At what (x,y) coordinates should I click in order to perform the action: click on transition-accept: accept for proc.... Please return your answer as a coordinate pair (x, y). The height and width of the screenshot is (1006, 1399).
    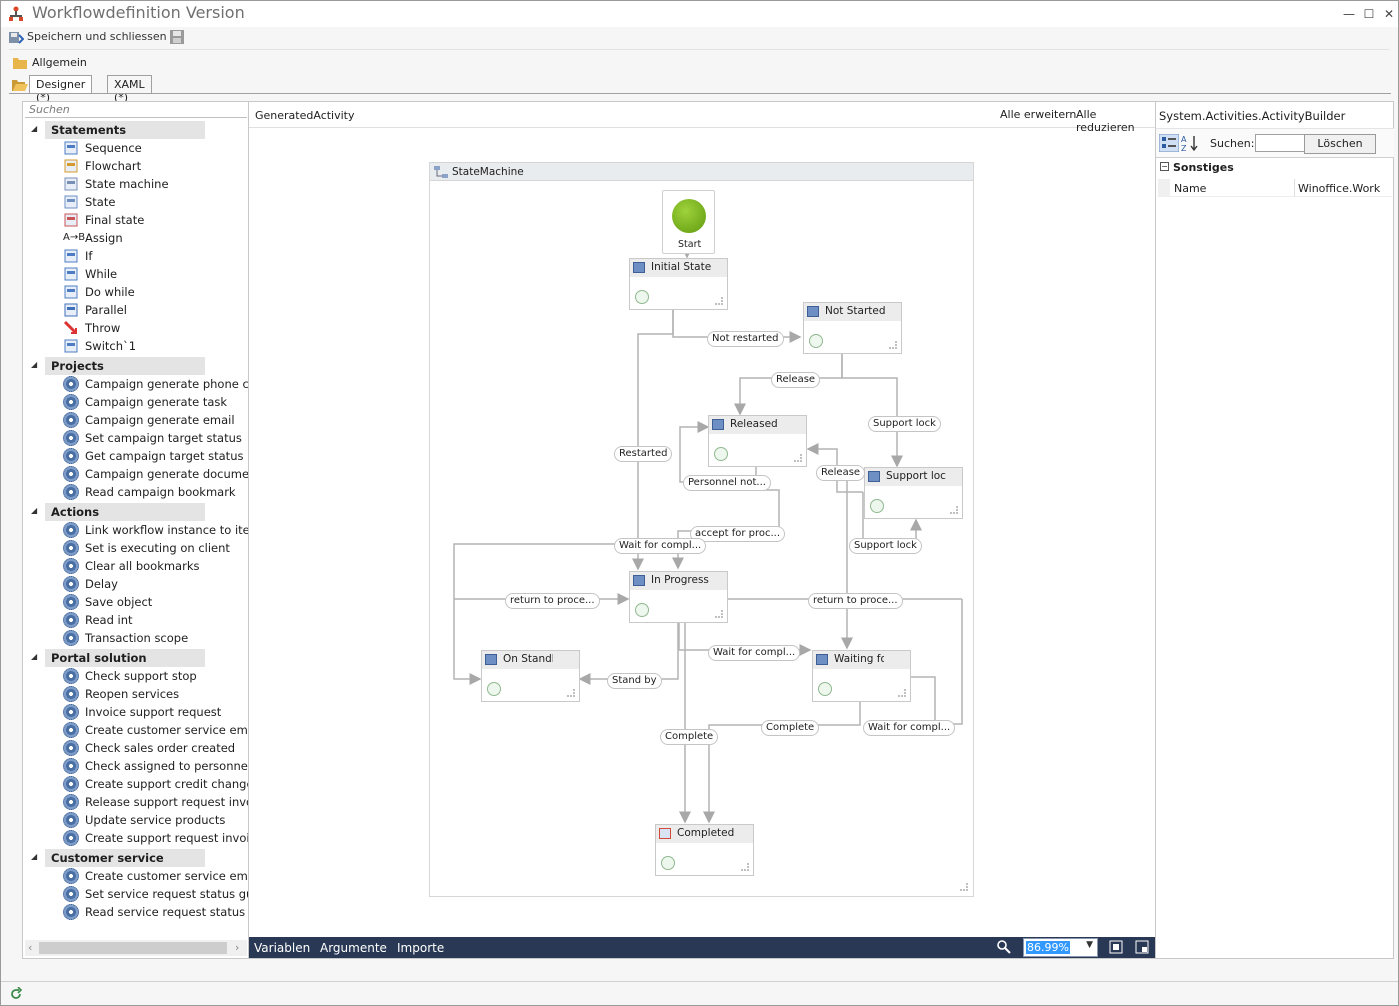
    Looking at the image, I should click on (738, 534).